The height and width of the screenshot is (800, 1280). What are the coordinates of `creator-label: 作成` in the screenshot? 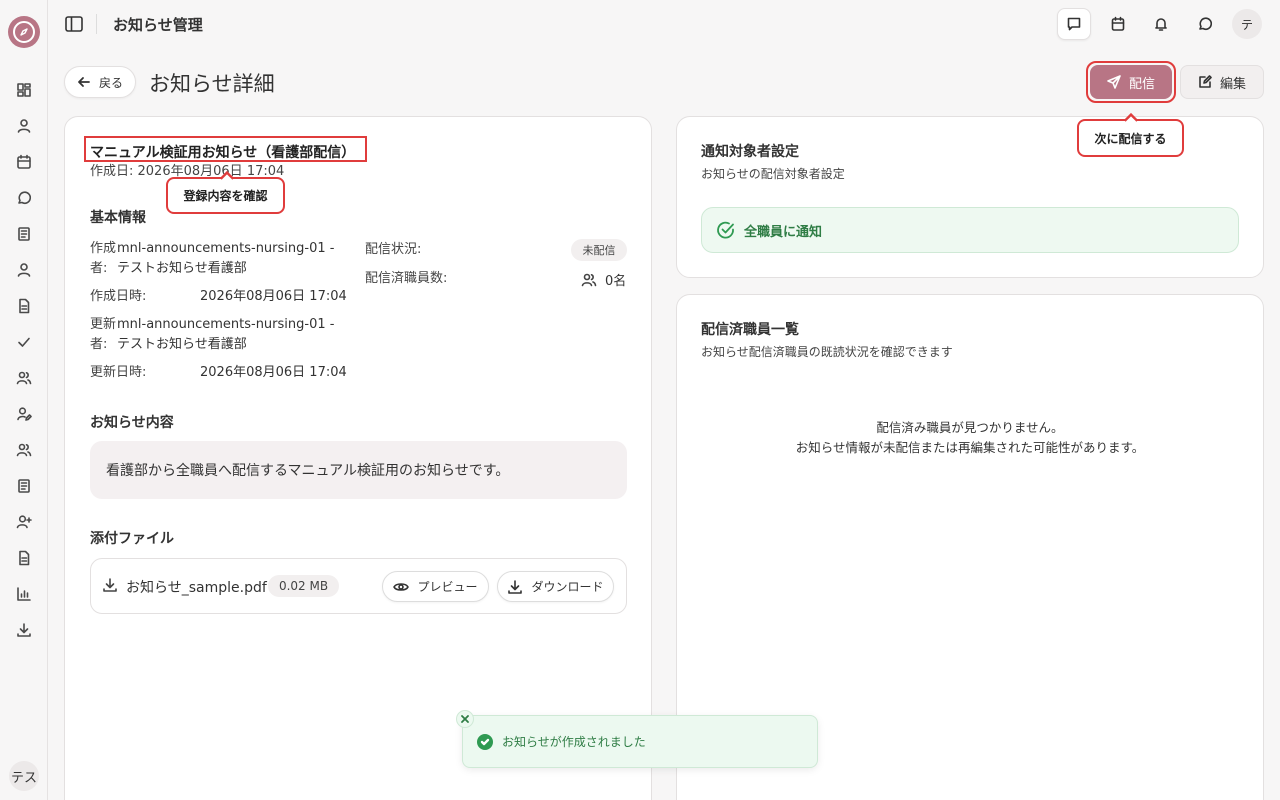 It's located at (103, 248).